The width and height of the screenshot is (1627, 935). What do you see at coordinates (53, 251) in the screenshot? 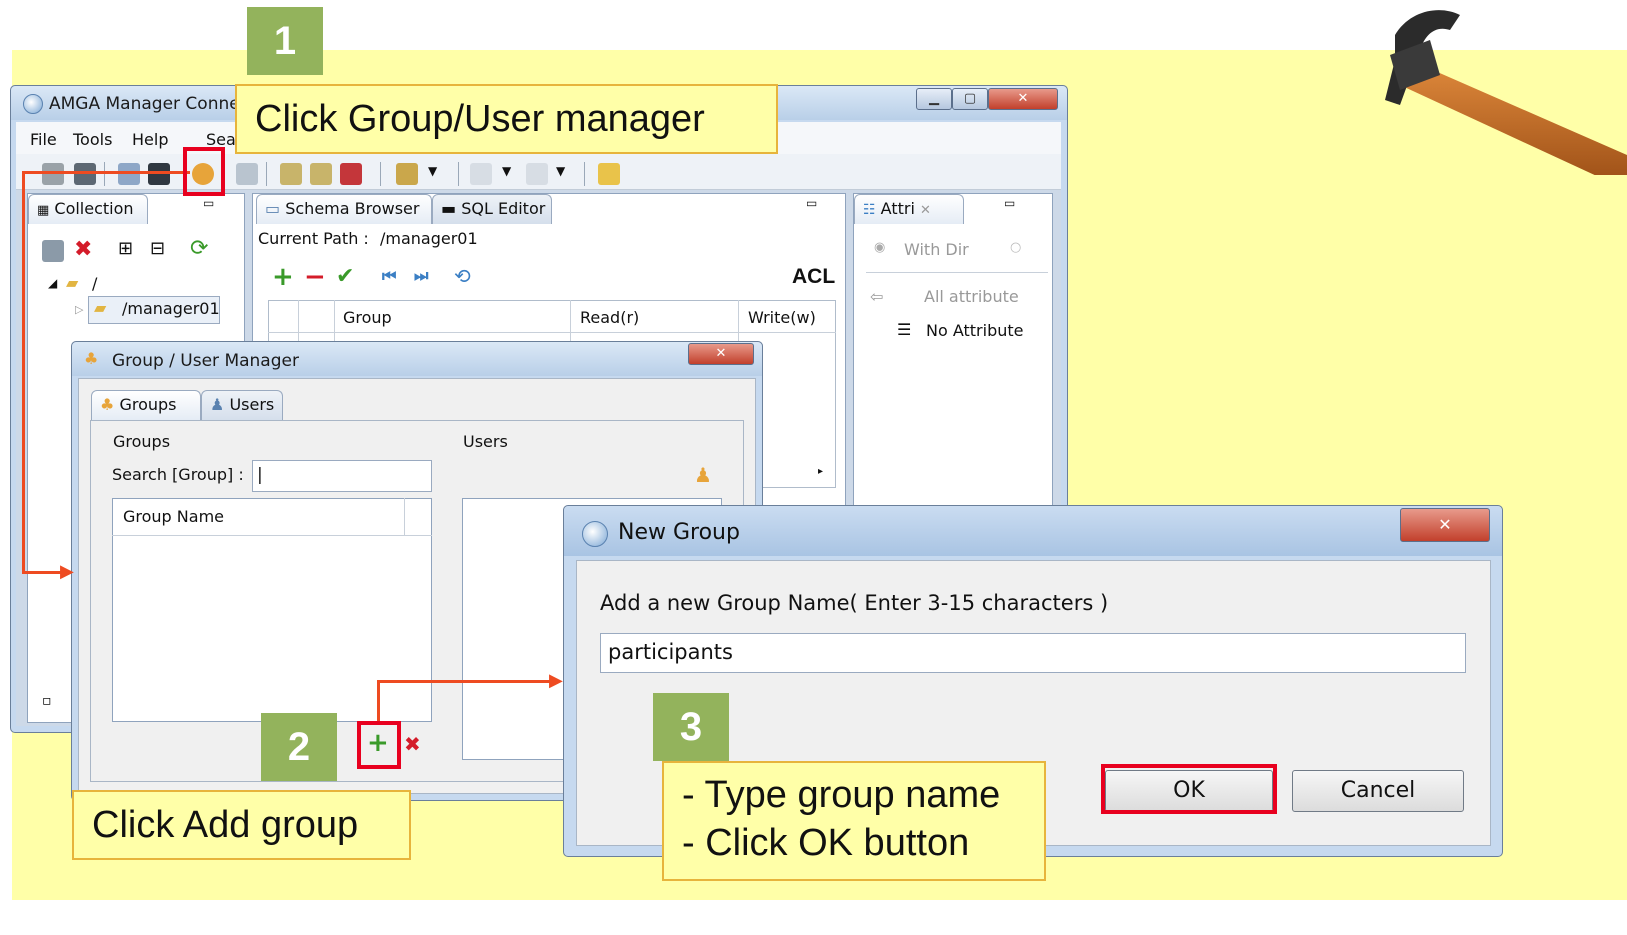
I see `database-icon` at bounding box center [53, 251].